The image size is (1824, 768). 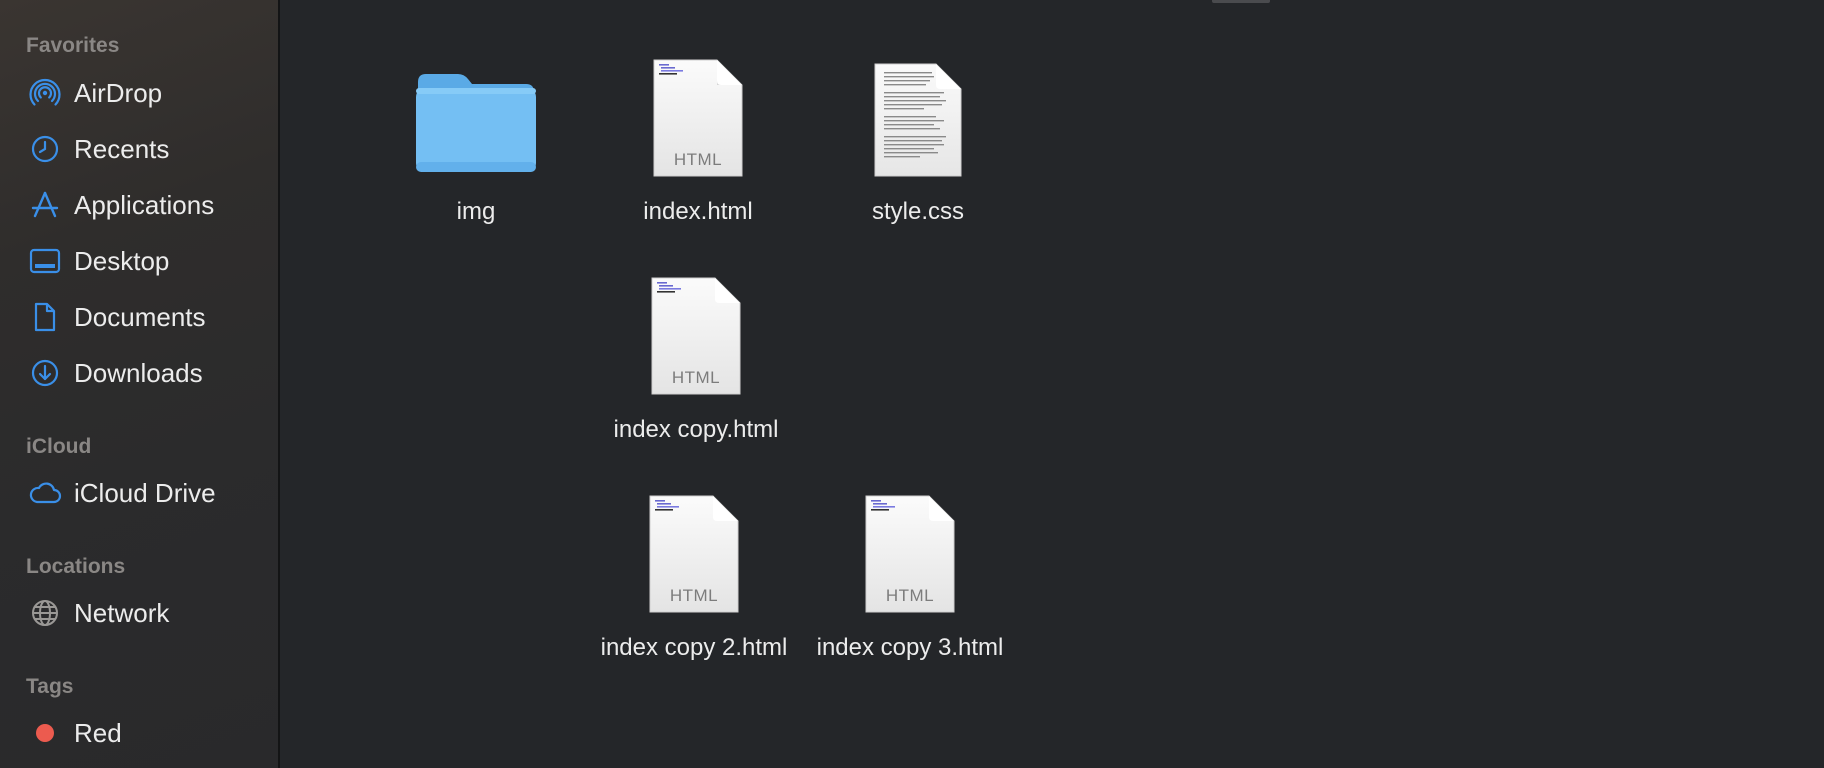 What do you see at coordinates (45, 317) in the screenshot?
I see `document-icon` at bounding box center [45, 317].